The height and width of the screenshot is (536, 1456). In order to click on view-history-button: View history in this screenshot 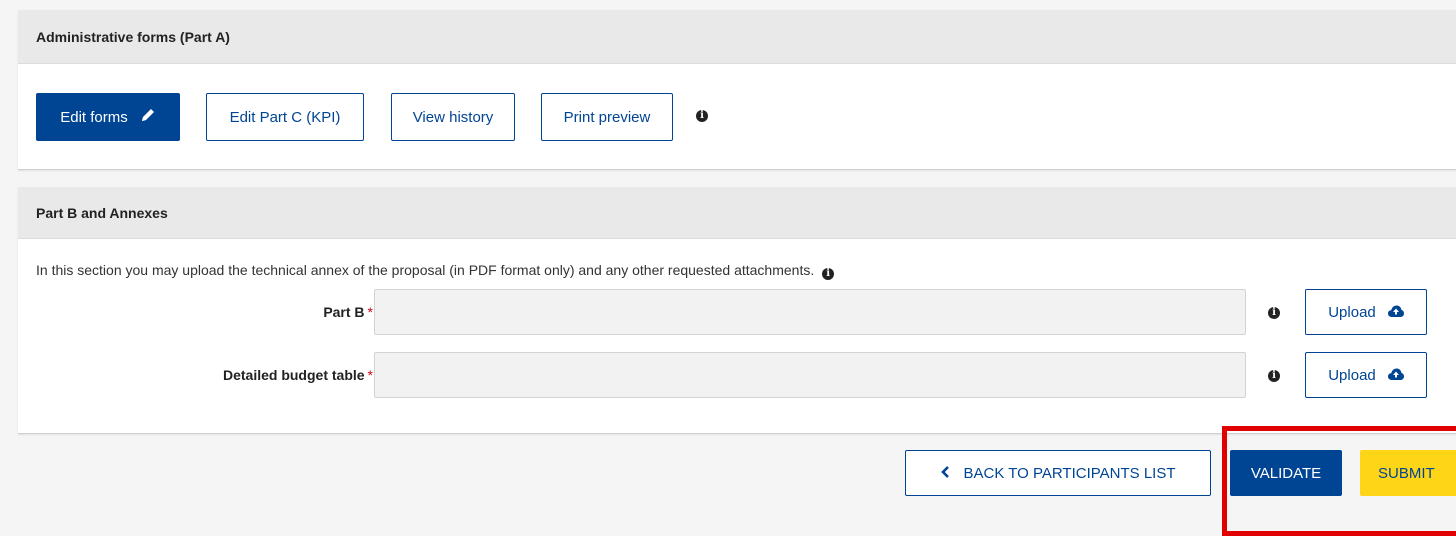, I will do `click(453, 117)`.